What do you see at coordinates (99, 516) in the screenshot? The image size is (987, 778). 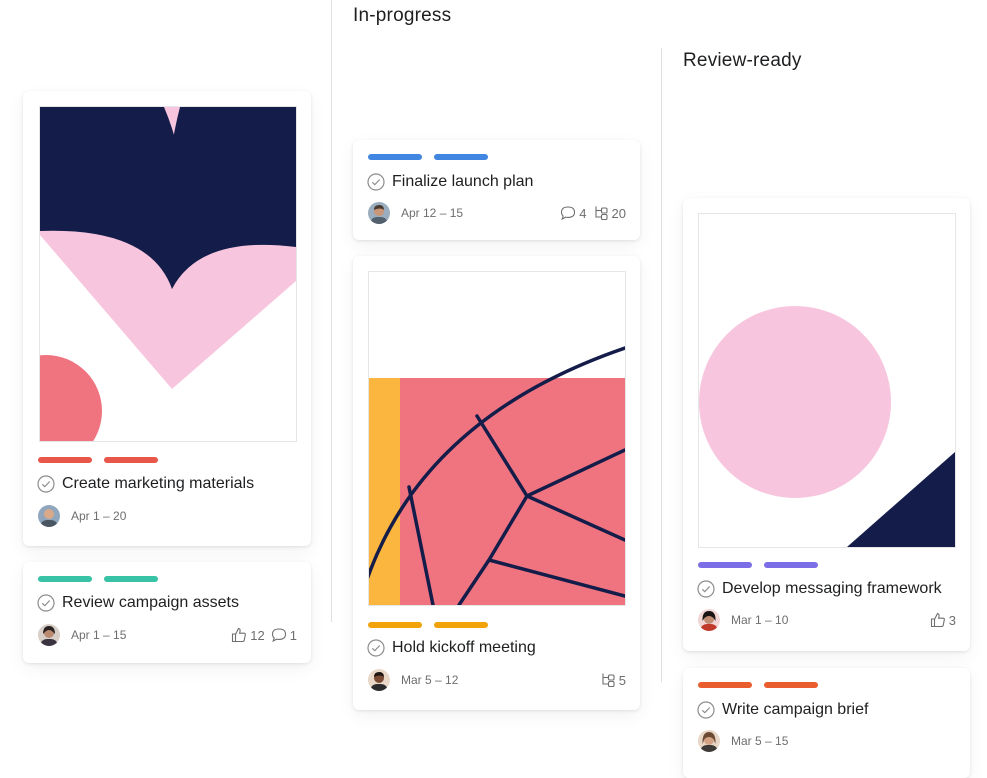 I see `due-date: Apr 1 – 20` at bounding box center [99, 516].